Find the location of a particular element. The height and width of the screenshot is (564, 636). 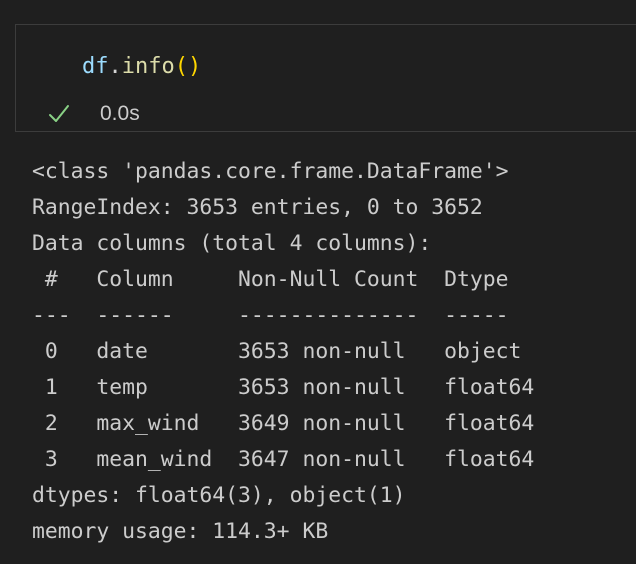

code-editor: df.info() is located at coordinates (141, 67).